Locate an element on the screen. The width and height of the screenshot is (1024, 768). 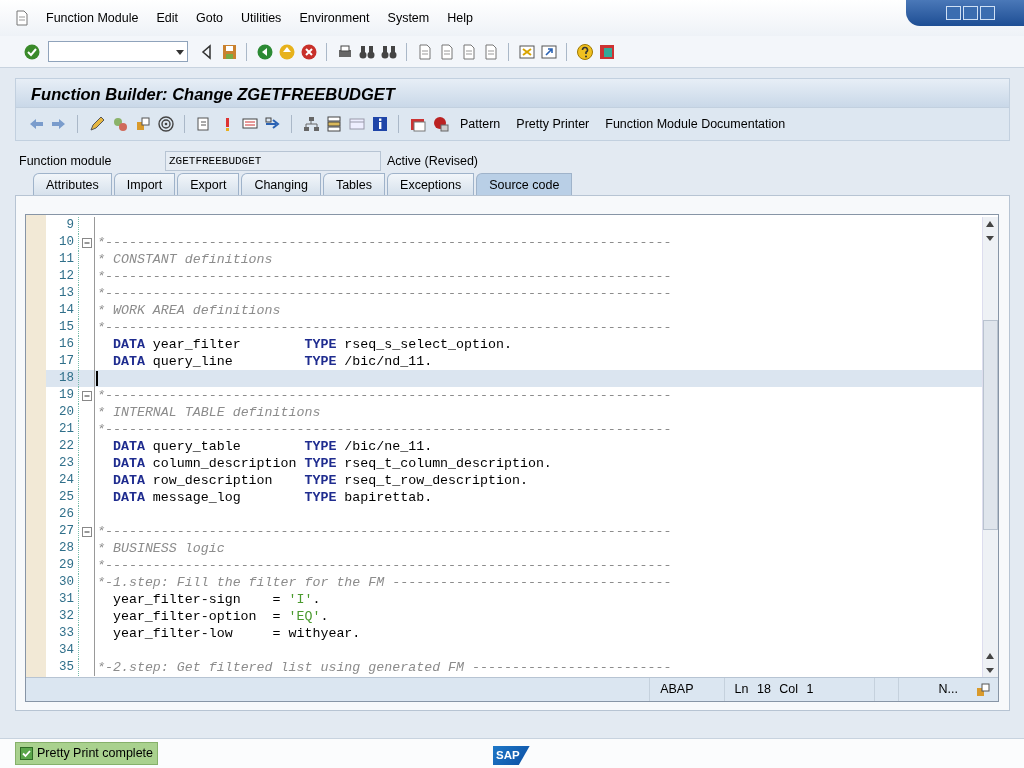
line-number: 23 is located at coordinates (62, 463).